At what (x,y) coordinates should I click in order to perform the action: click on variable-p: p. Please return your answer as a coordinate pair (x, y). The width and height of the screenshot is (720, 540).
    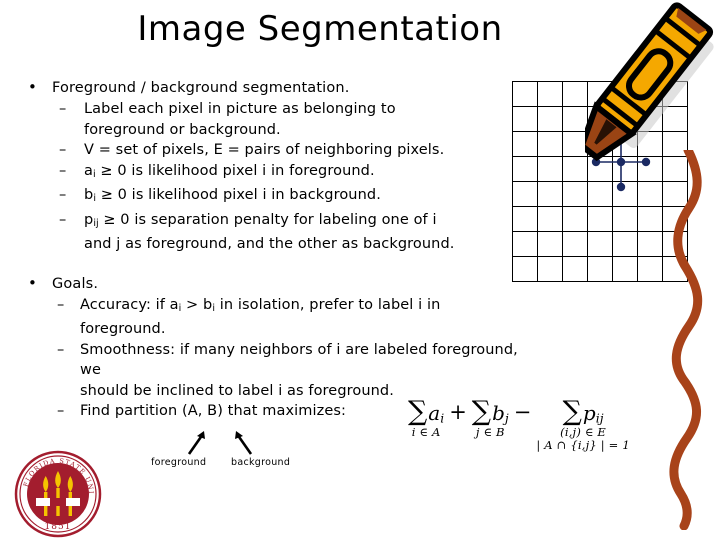
    Looking at the image, I should click on (89, 219).